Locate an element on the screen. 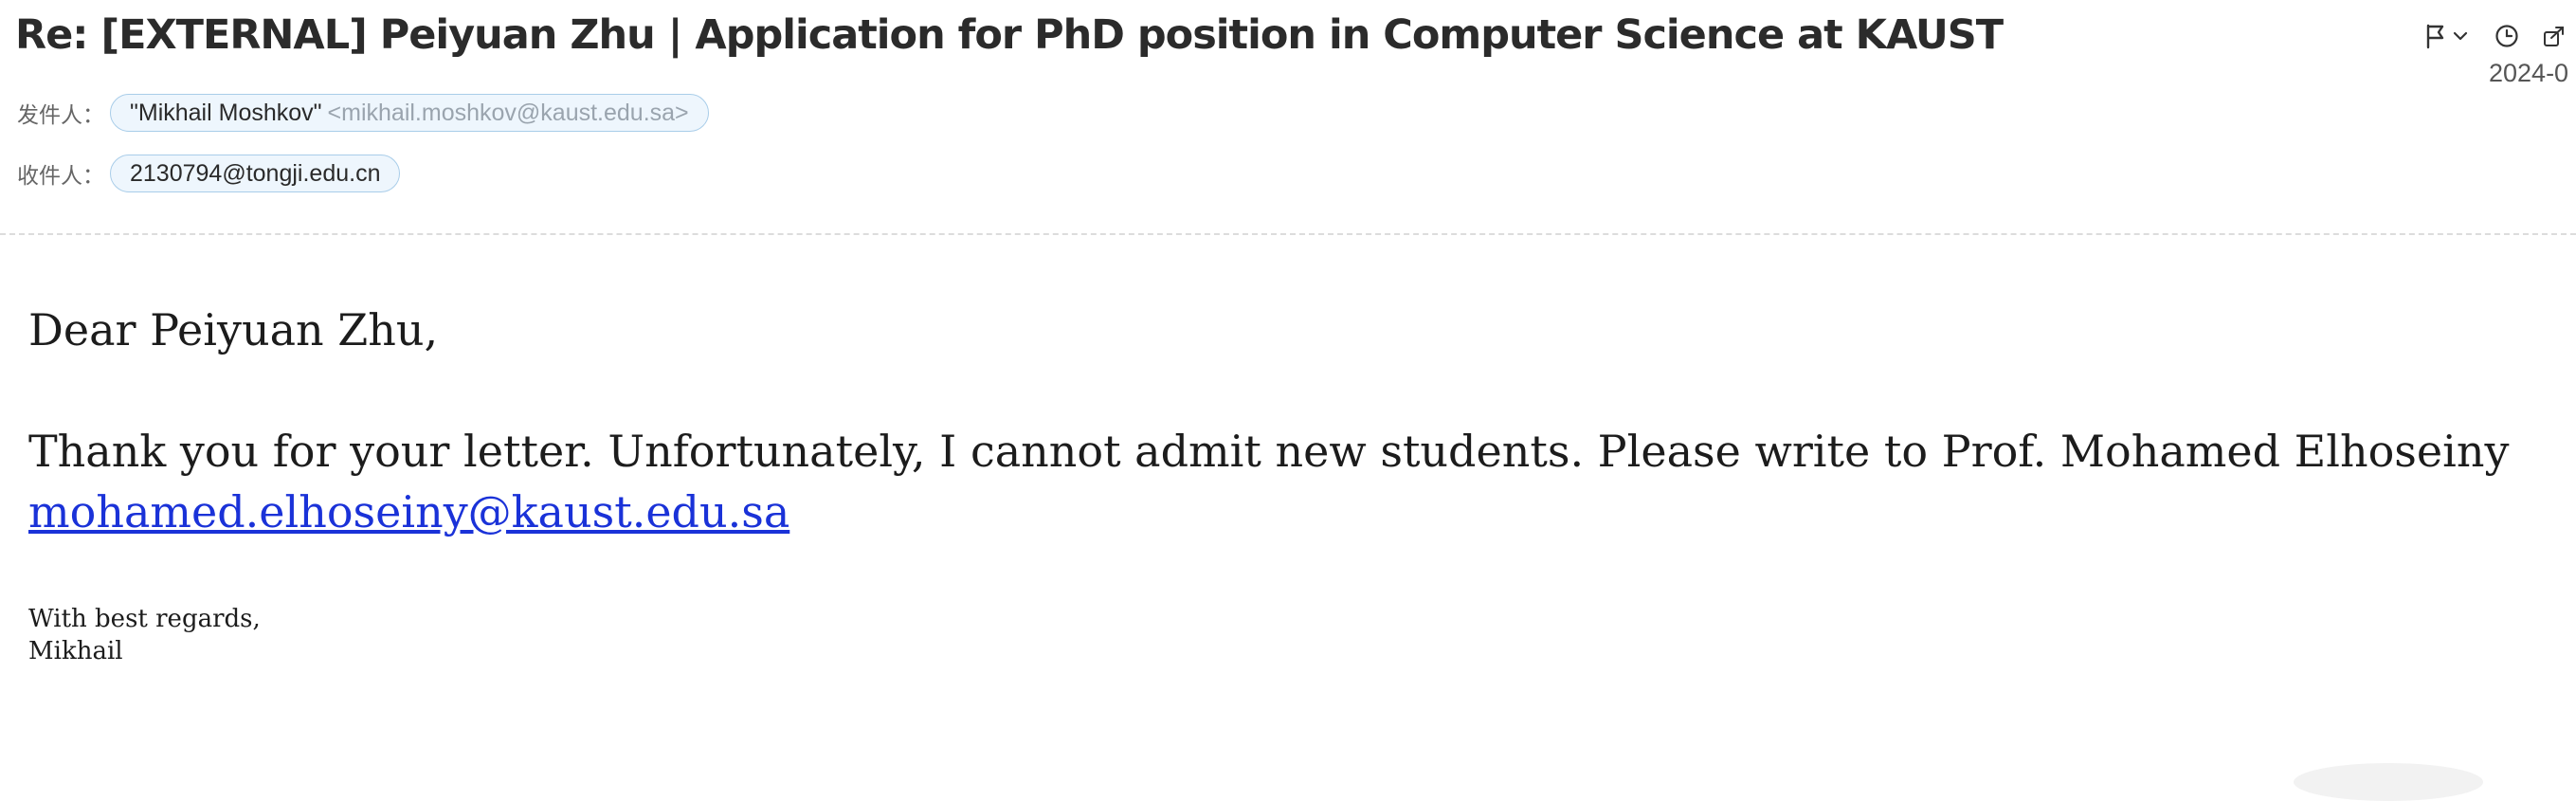 The image size is (2576, 801). email-closing: With best regards, is located at coordinates (144, 619).